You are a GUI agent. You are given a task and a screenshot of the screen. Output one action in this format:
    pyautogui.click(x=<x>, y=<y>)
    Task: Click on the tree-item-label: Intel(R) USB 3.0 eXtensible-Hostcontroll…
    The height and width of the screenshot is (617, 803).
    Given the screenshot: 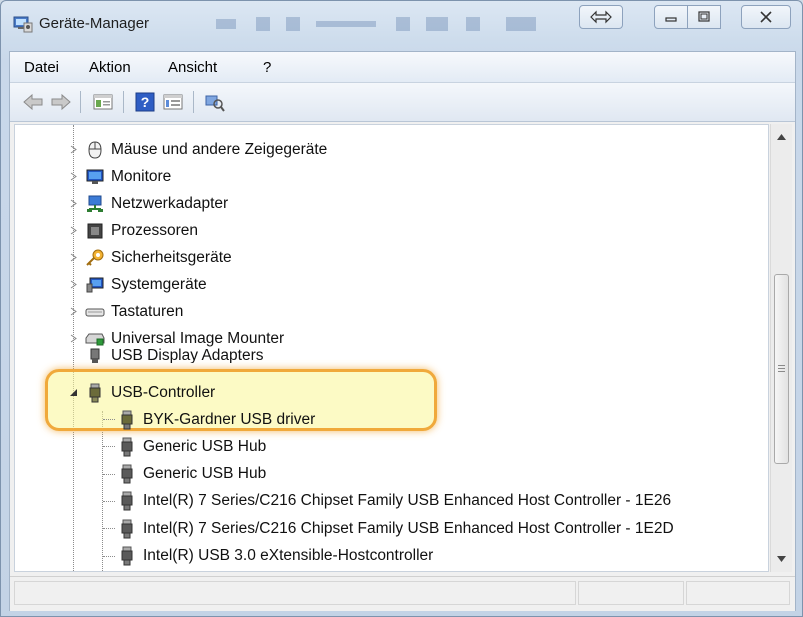 What is the action you would take?
    pyautogui.click(x=288, y=555)
    